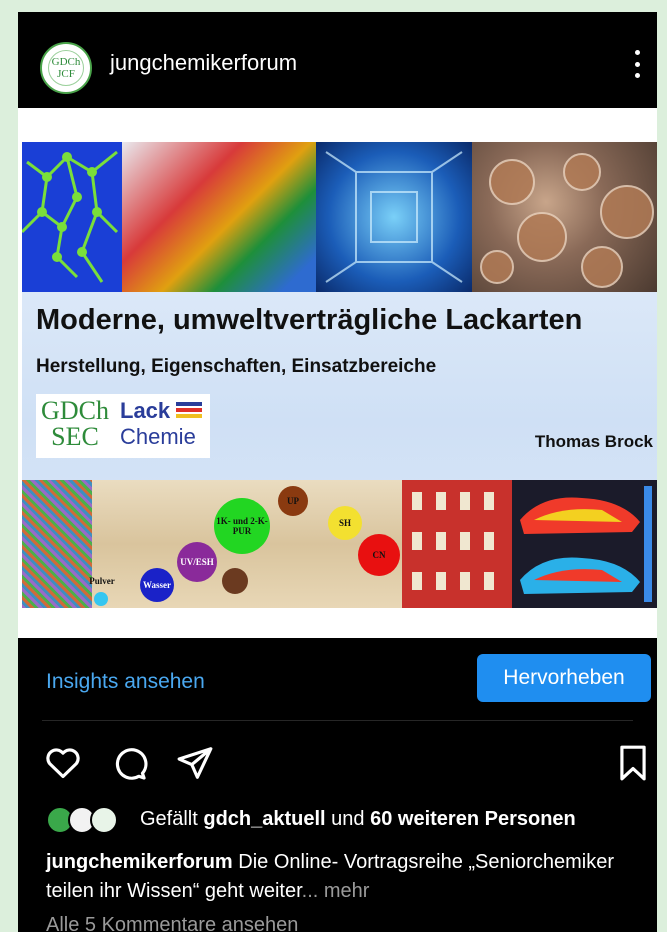 The height and width of the screenshot is (932, 667). What do you see at coordinates (203, 63) in the screenshot?
I see `post-username: jungchemikerforum` at bounding box center [203, 63].